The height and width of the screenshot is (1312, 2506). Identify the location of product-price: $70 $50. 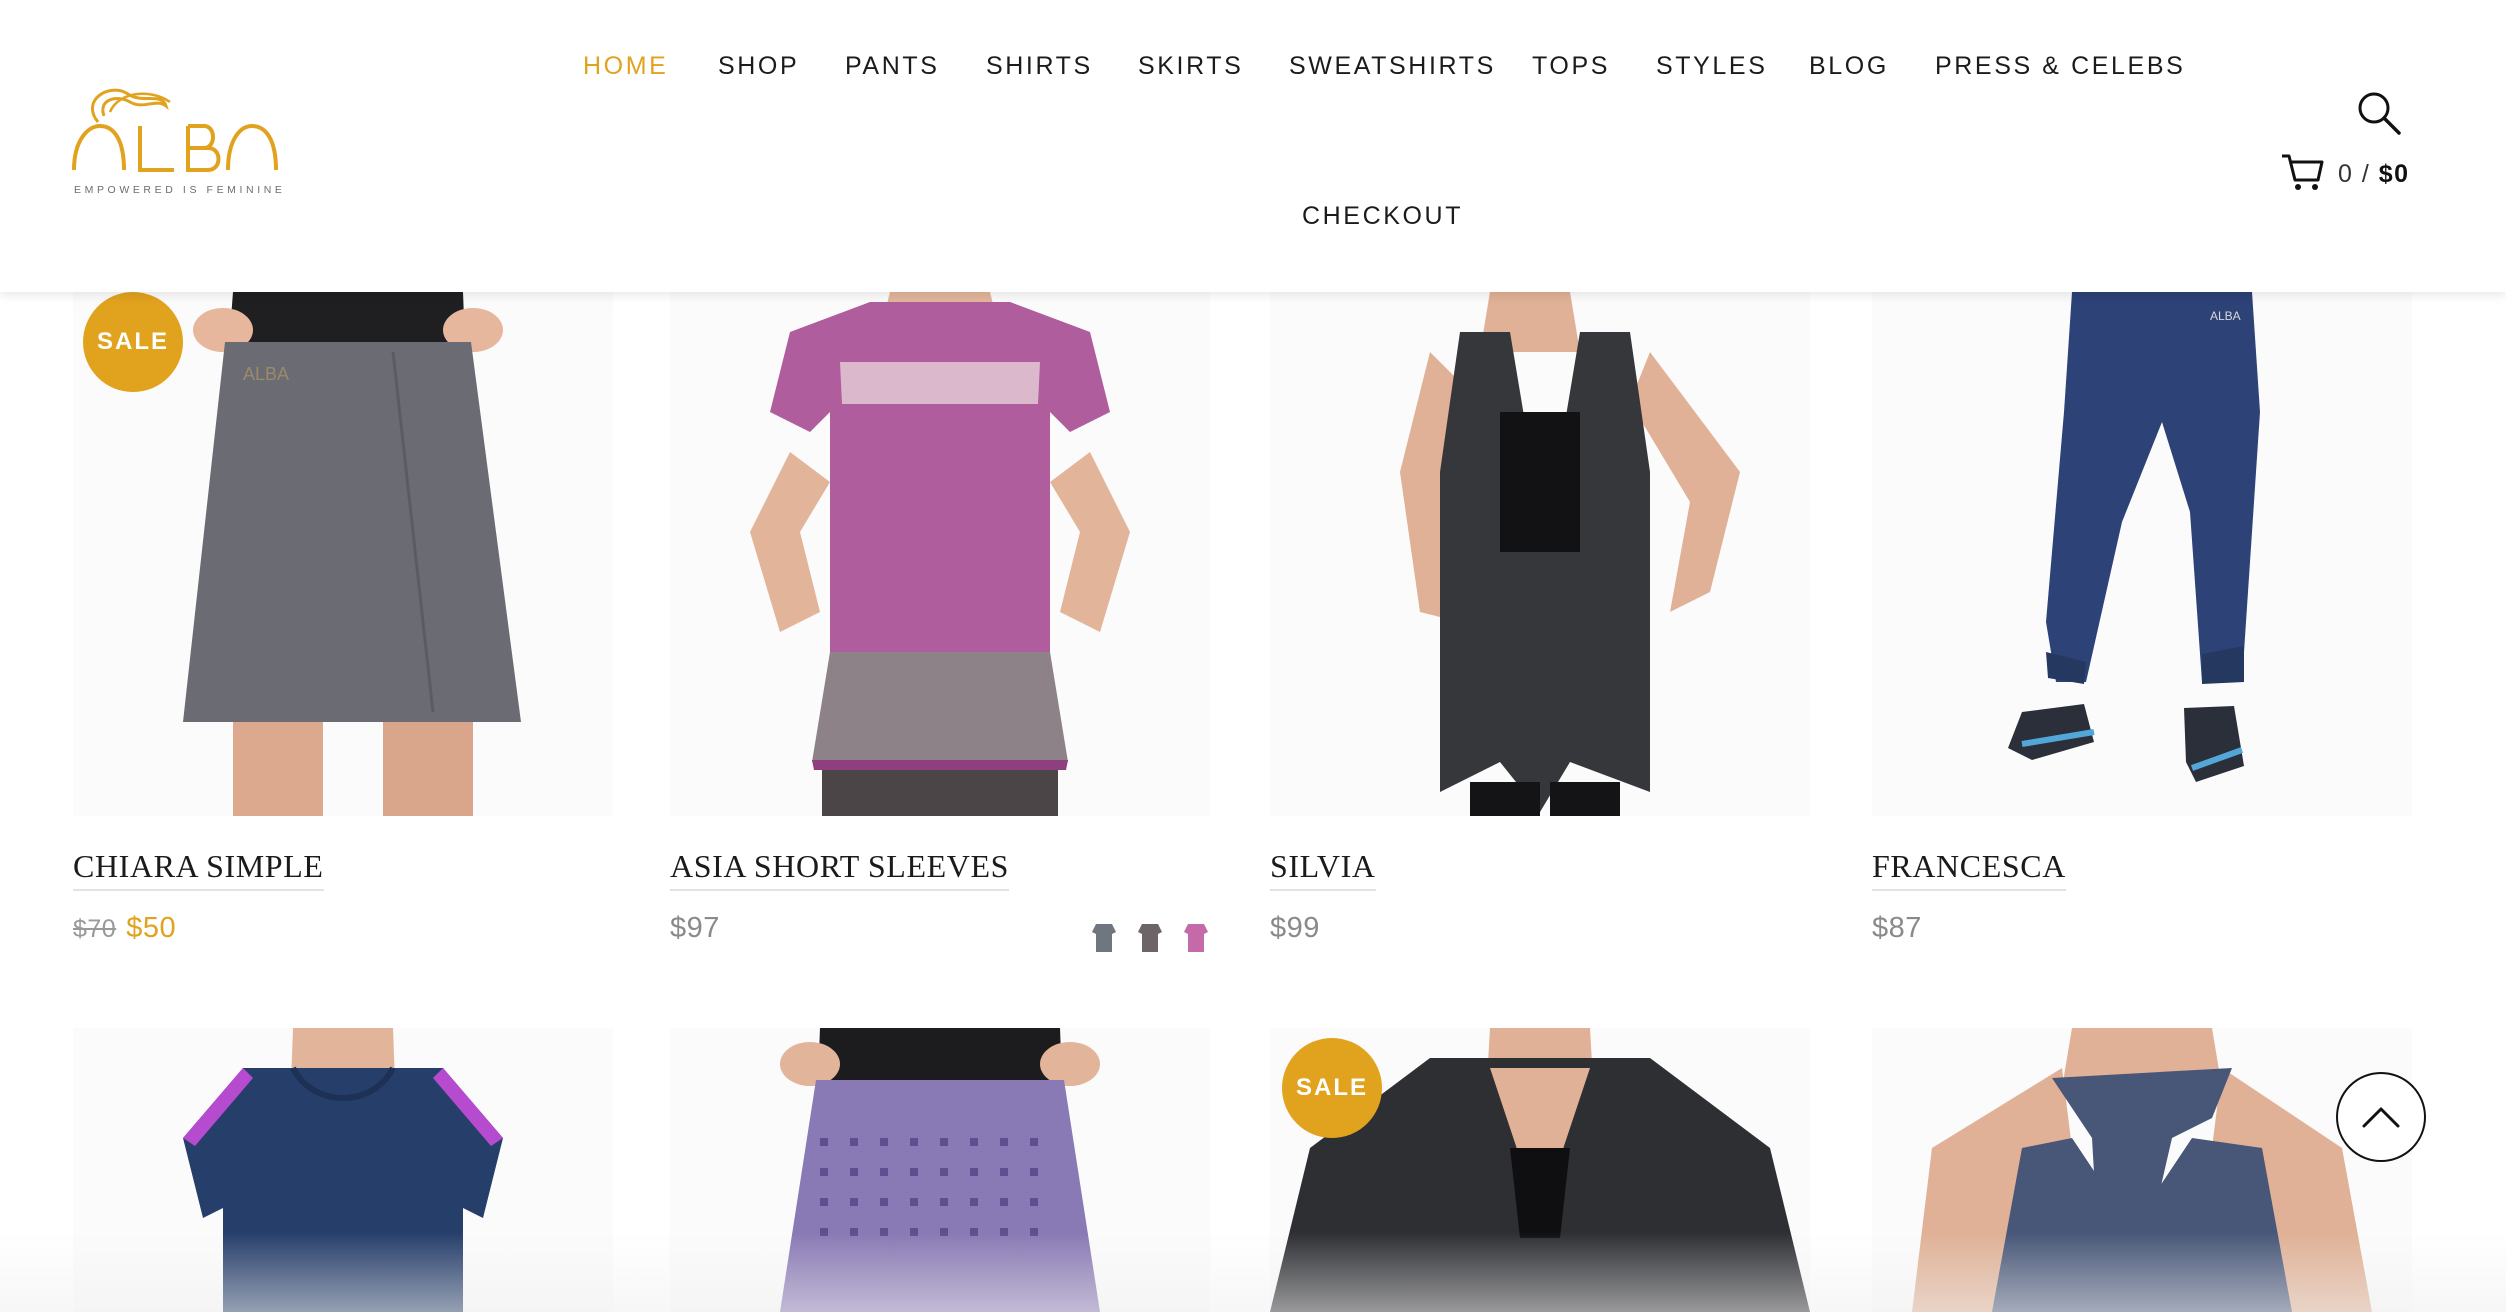
(124, 928).